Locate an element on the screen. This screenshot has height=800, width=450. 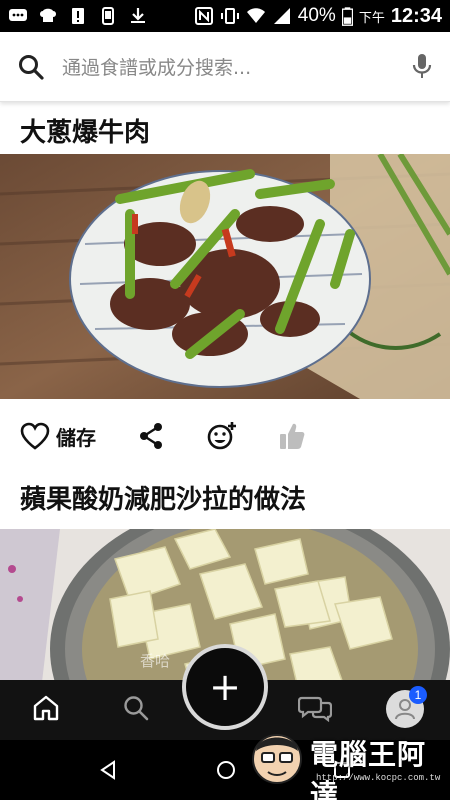
recipe-title: 大蔥爆牛肉 is located at coordinates (225, 128).